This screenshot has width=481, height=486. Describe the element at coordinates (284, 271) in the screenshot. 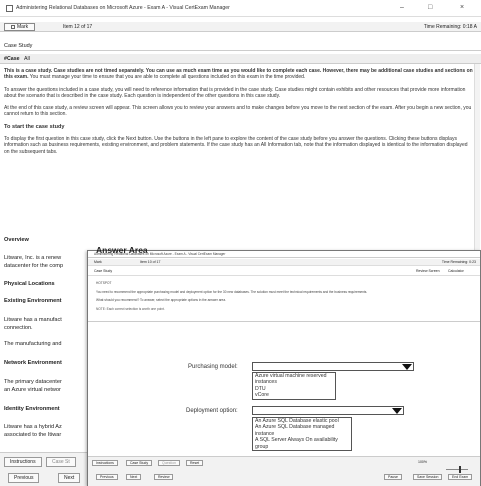

I see `question-case-bar: Case Study Review Screen Calculator` at that location.